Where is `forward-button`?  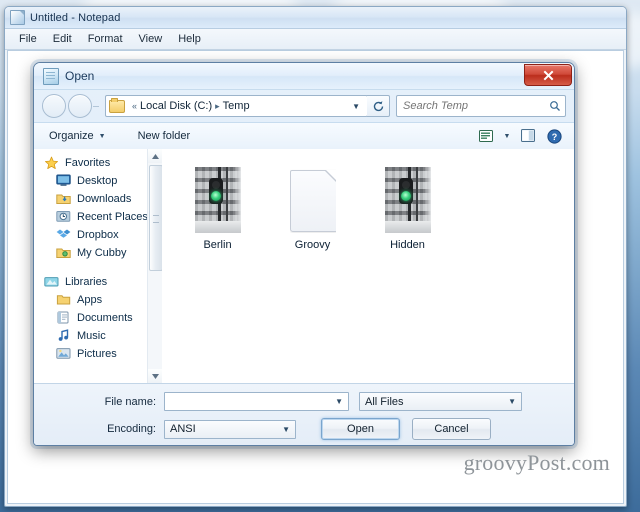
forward-button is located at coordinates (80, 106).